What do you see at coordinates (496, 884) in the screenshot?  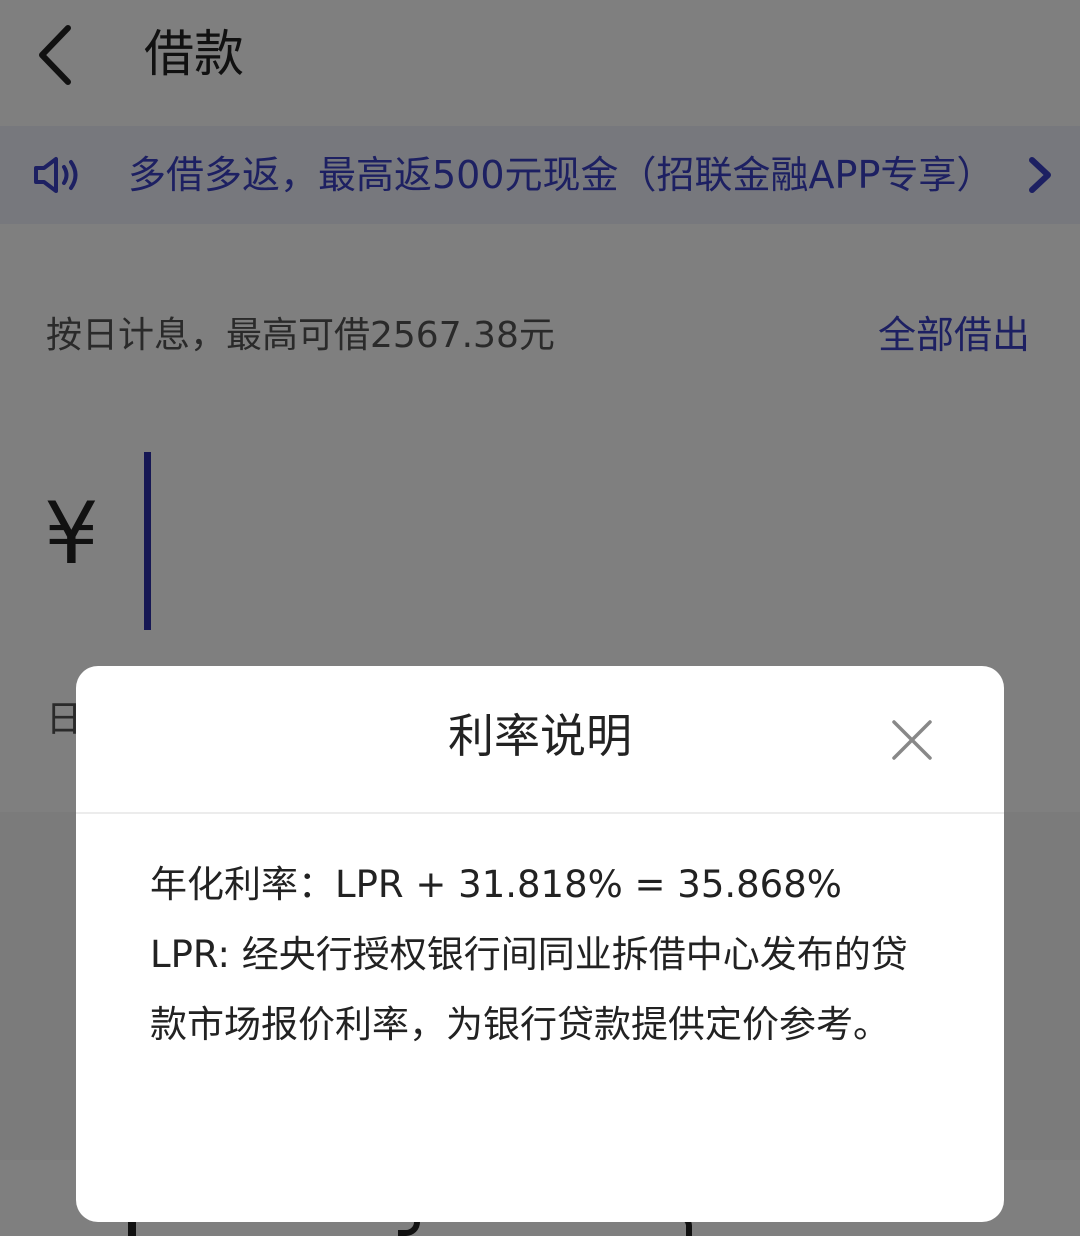 I see `annual-rate-text: 年化利率：LPR + 31.818% = 35.868%` at bounding box center [496, 884].